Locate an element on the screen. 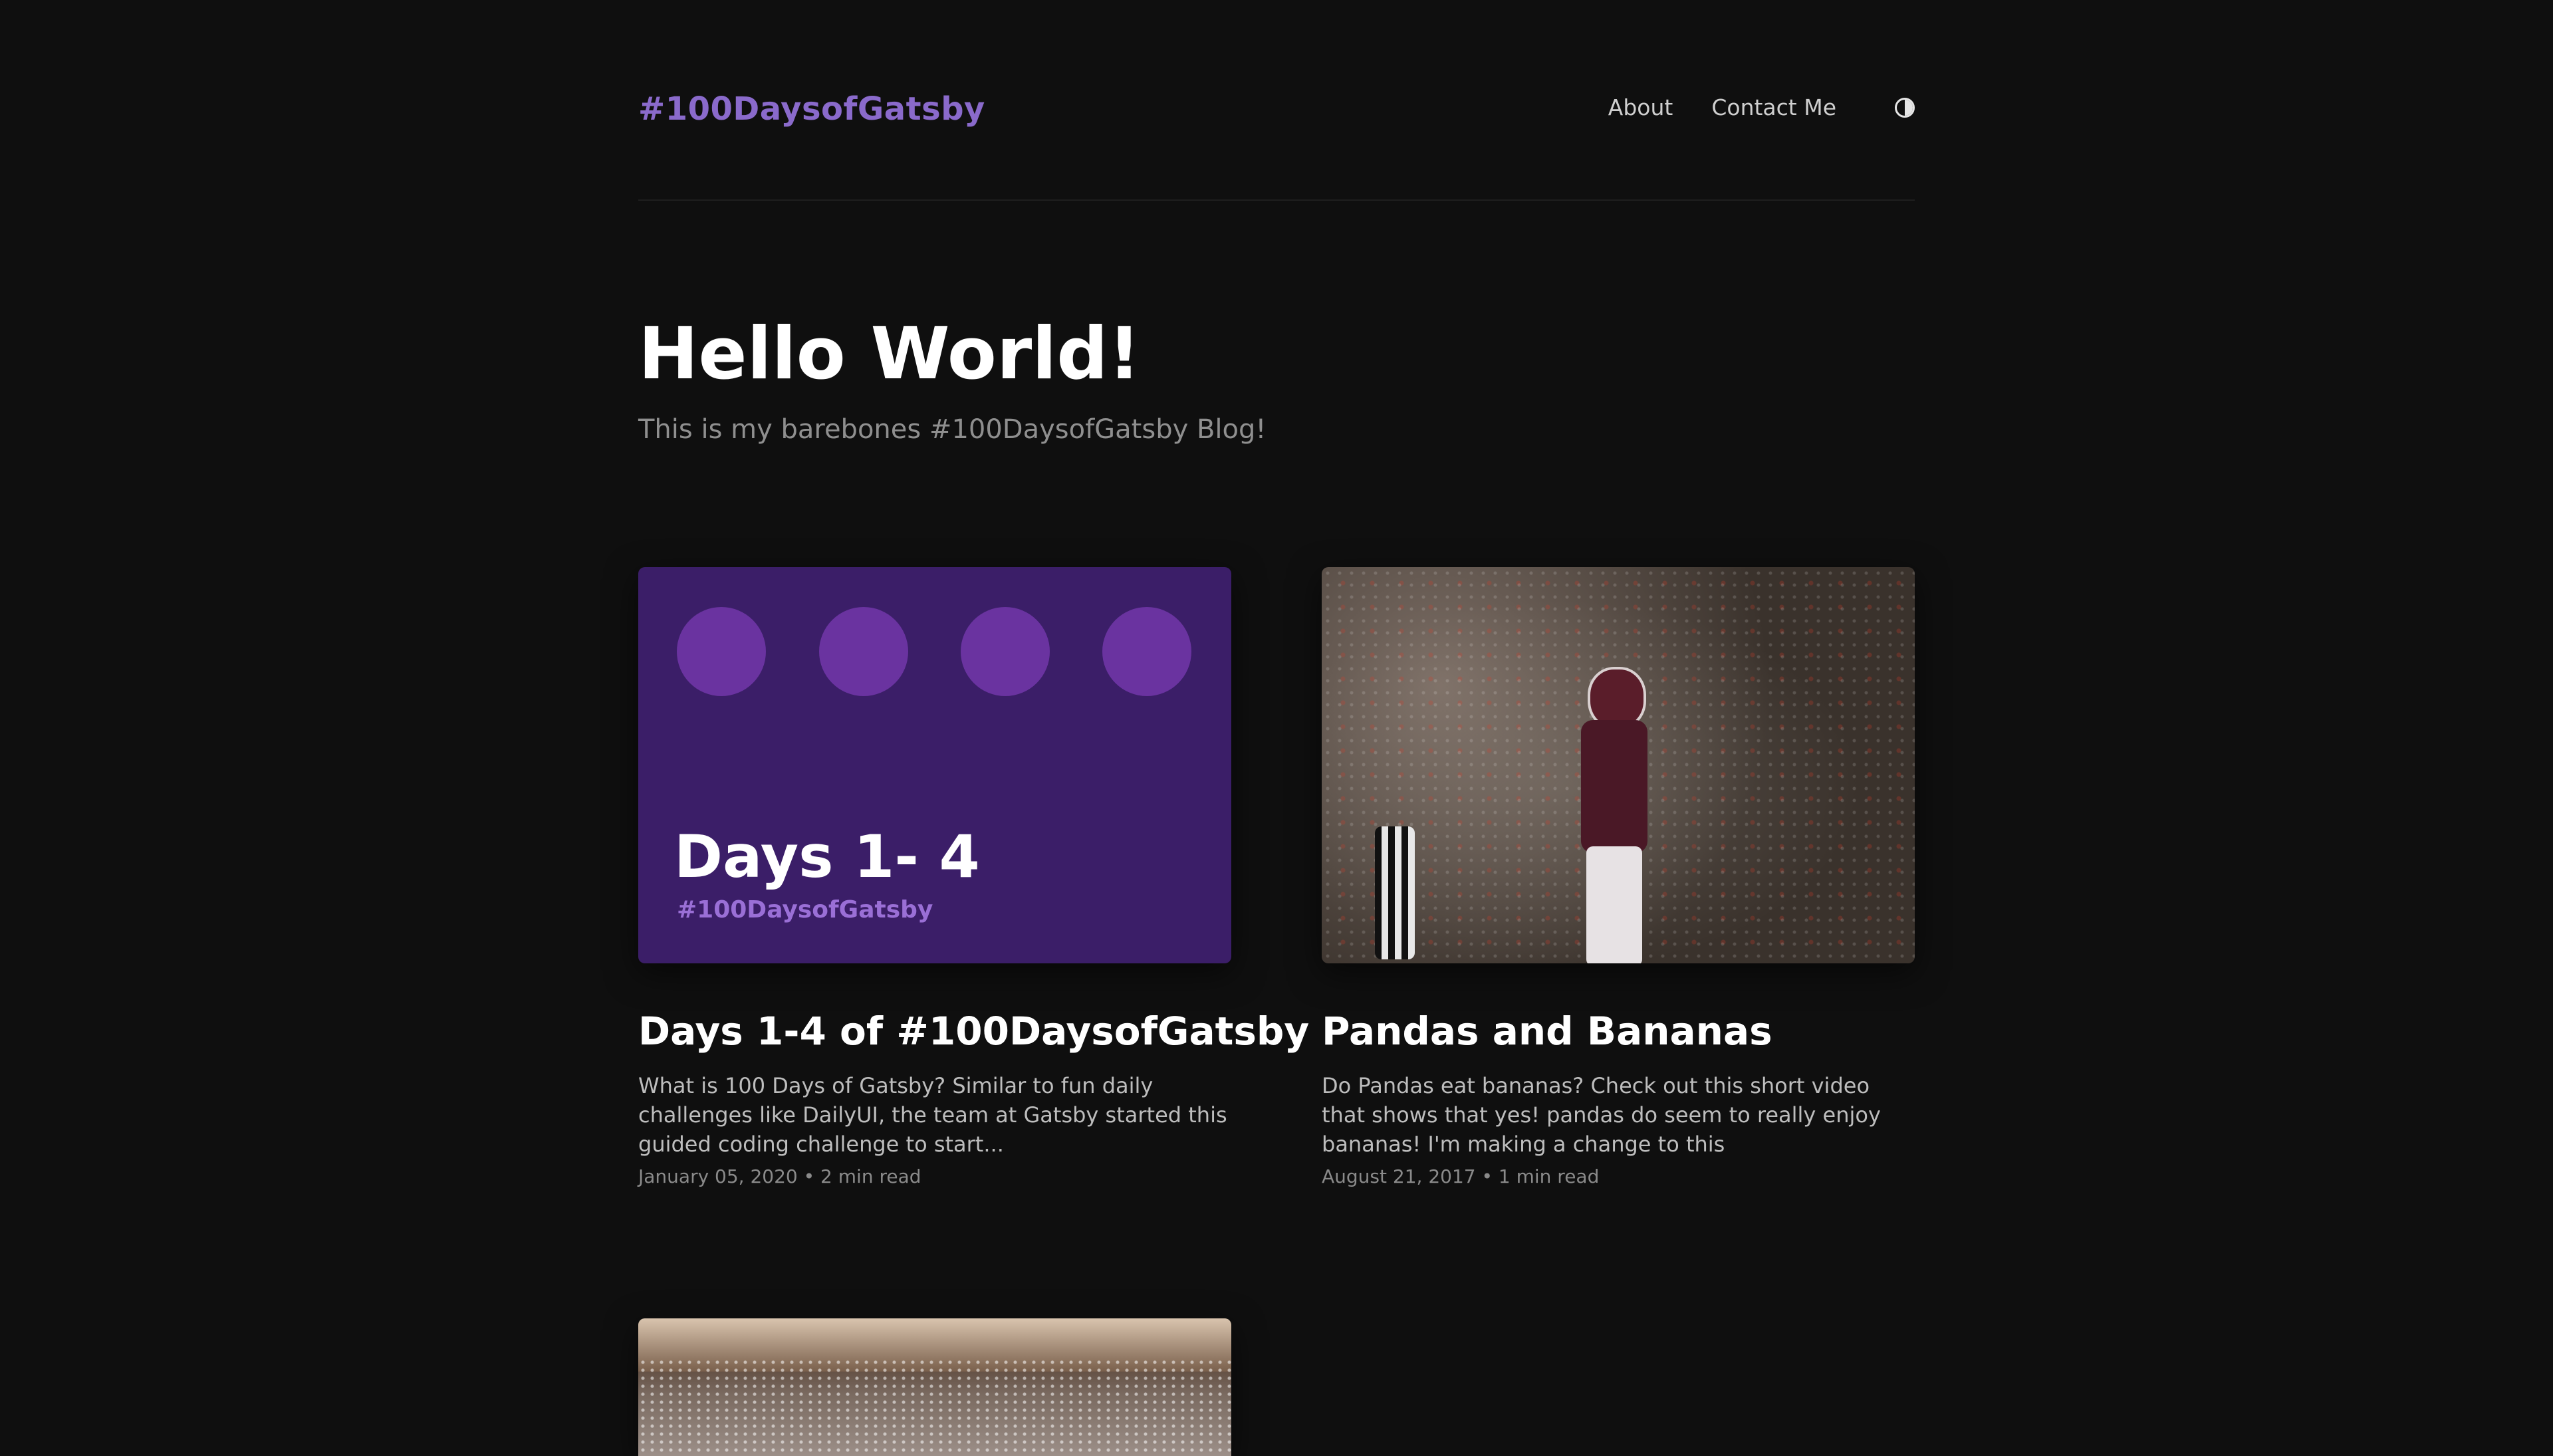 This screenshot has width=2553, height=1456. nav-about-link: About is located at coordinates (1640, 107).